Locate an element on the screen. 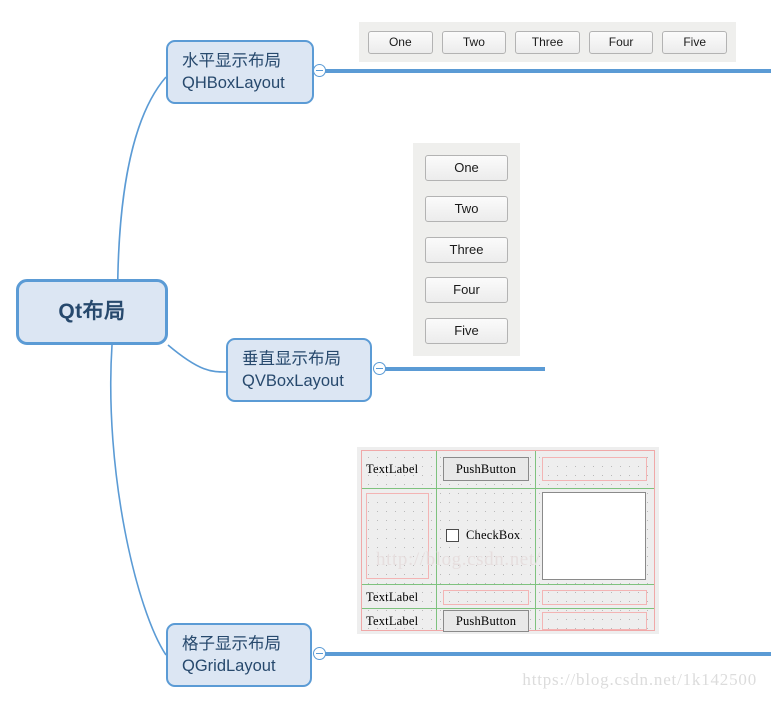 This screenshot has width=771, height=702. mindmap-root-node: Qt布局 is located at coordinates (92, 312).